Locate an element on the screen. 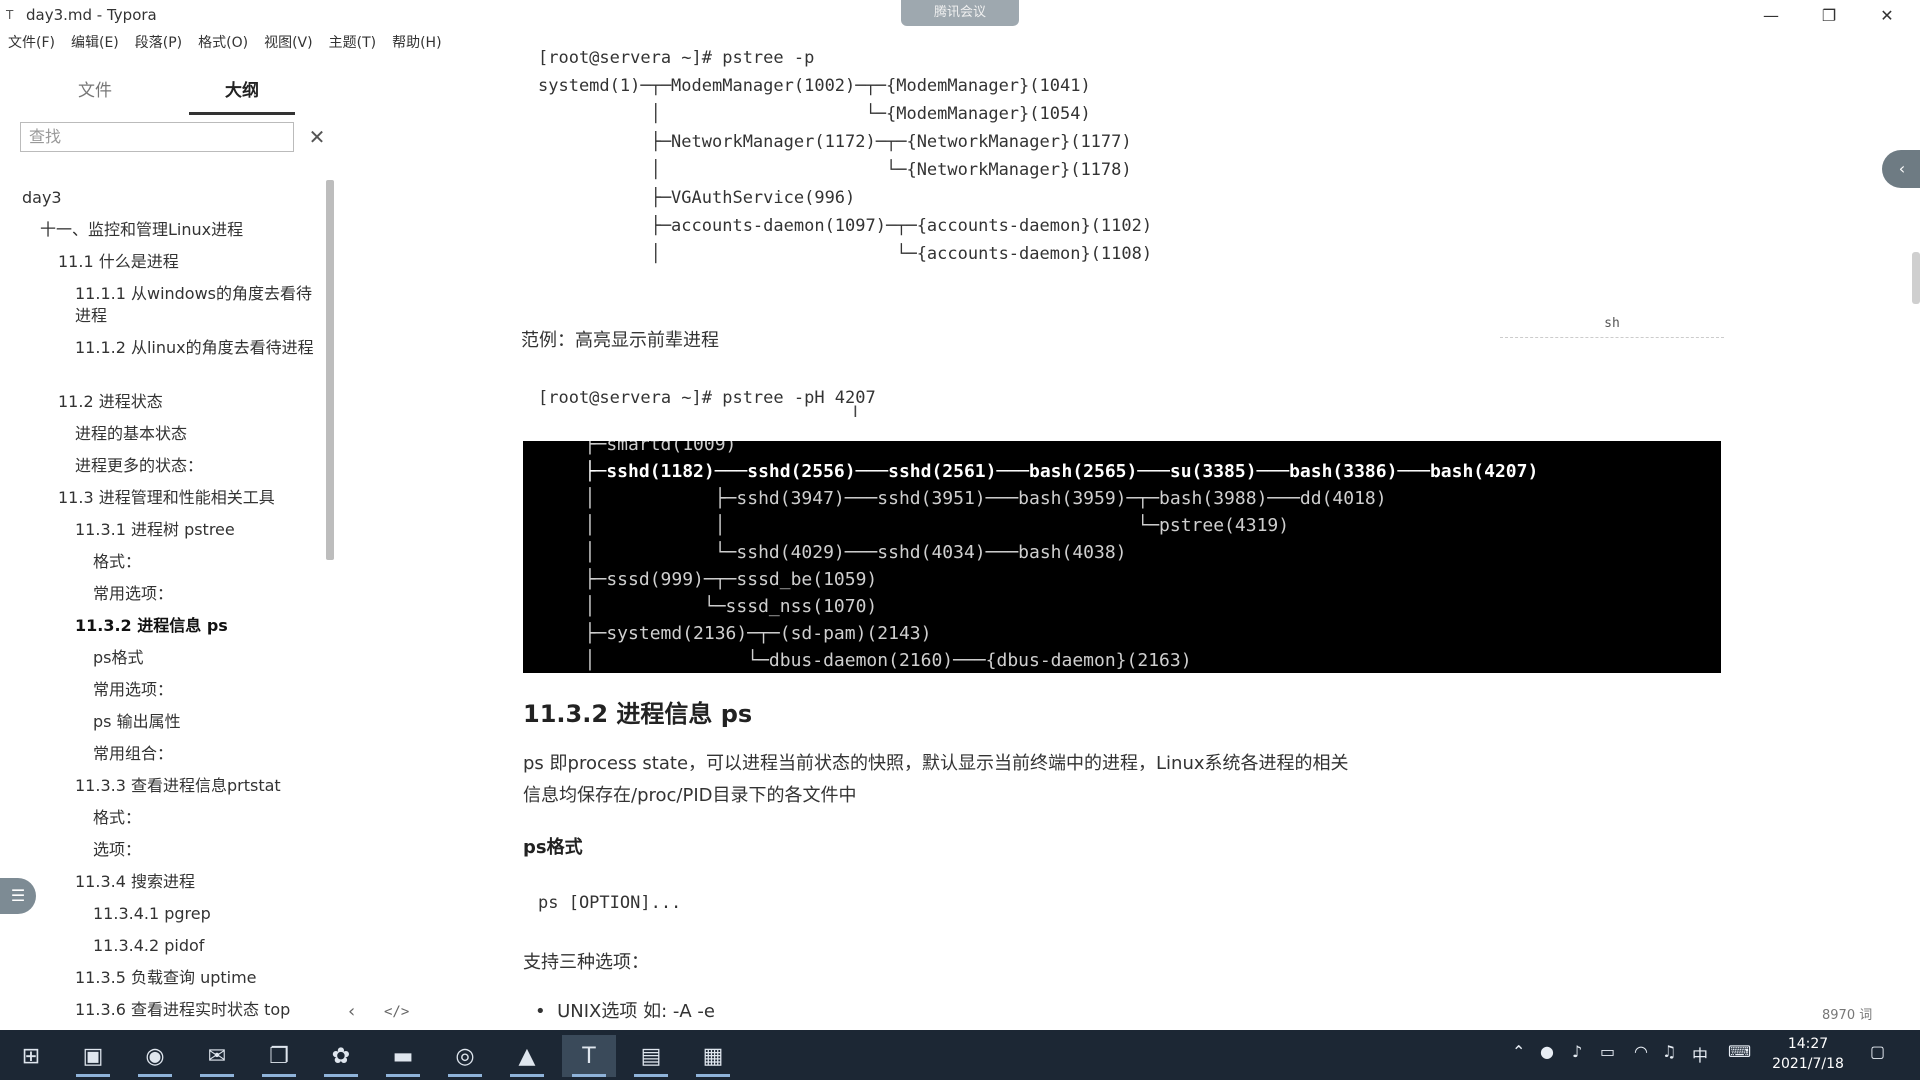 The image size is (1920, 1080). windows-start-icon: ⊞ is located at coordinates (31, 1056).